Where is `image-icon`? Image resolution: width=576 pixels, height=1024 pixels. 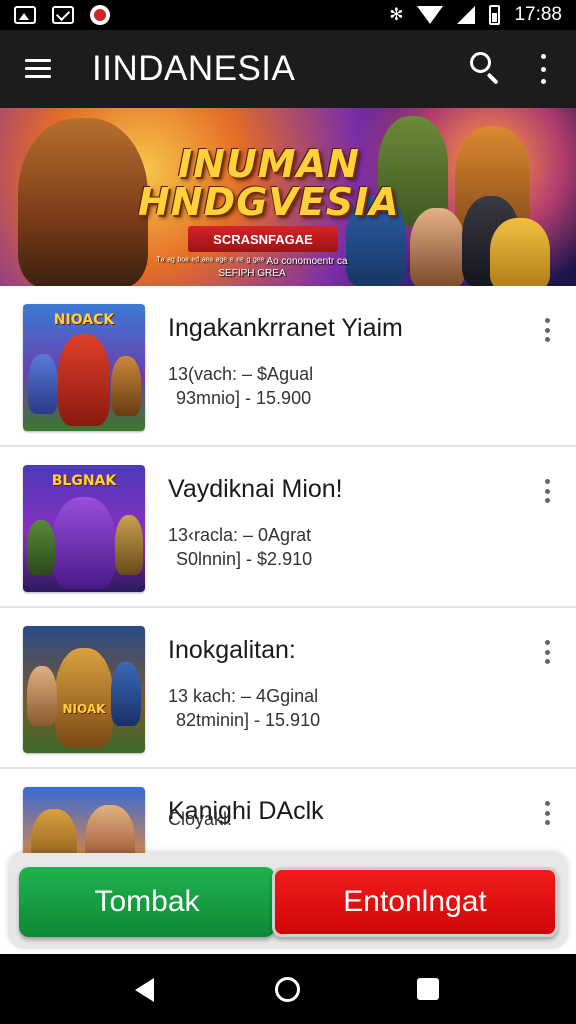
image-icon is located at coordinates (25, 15).